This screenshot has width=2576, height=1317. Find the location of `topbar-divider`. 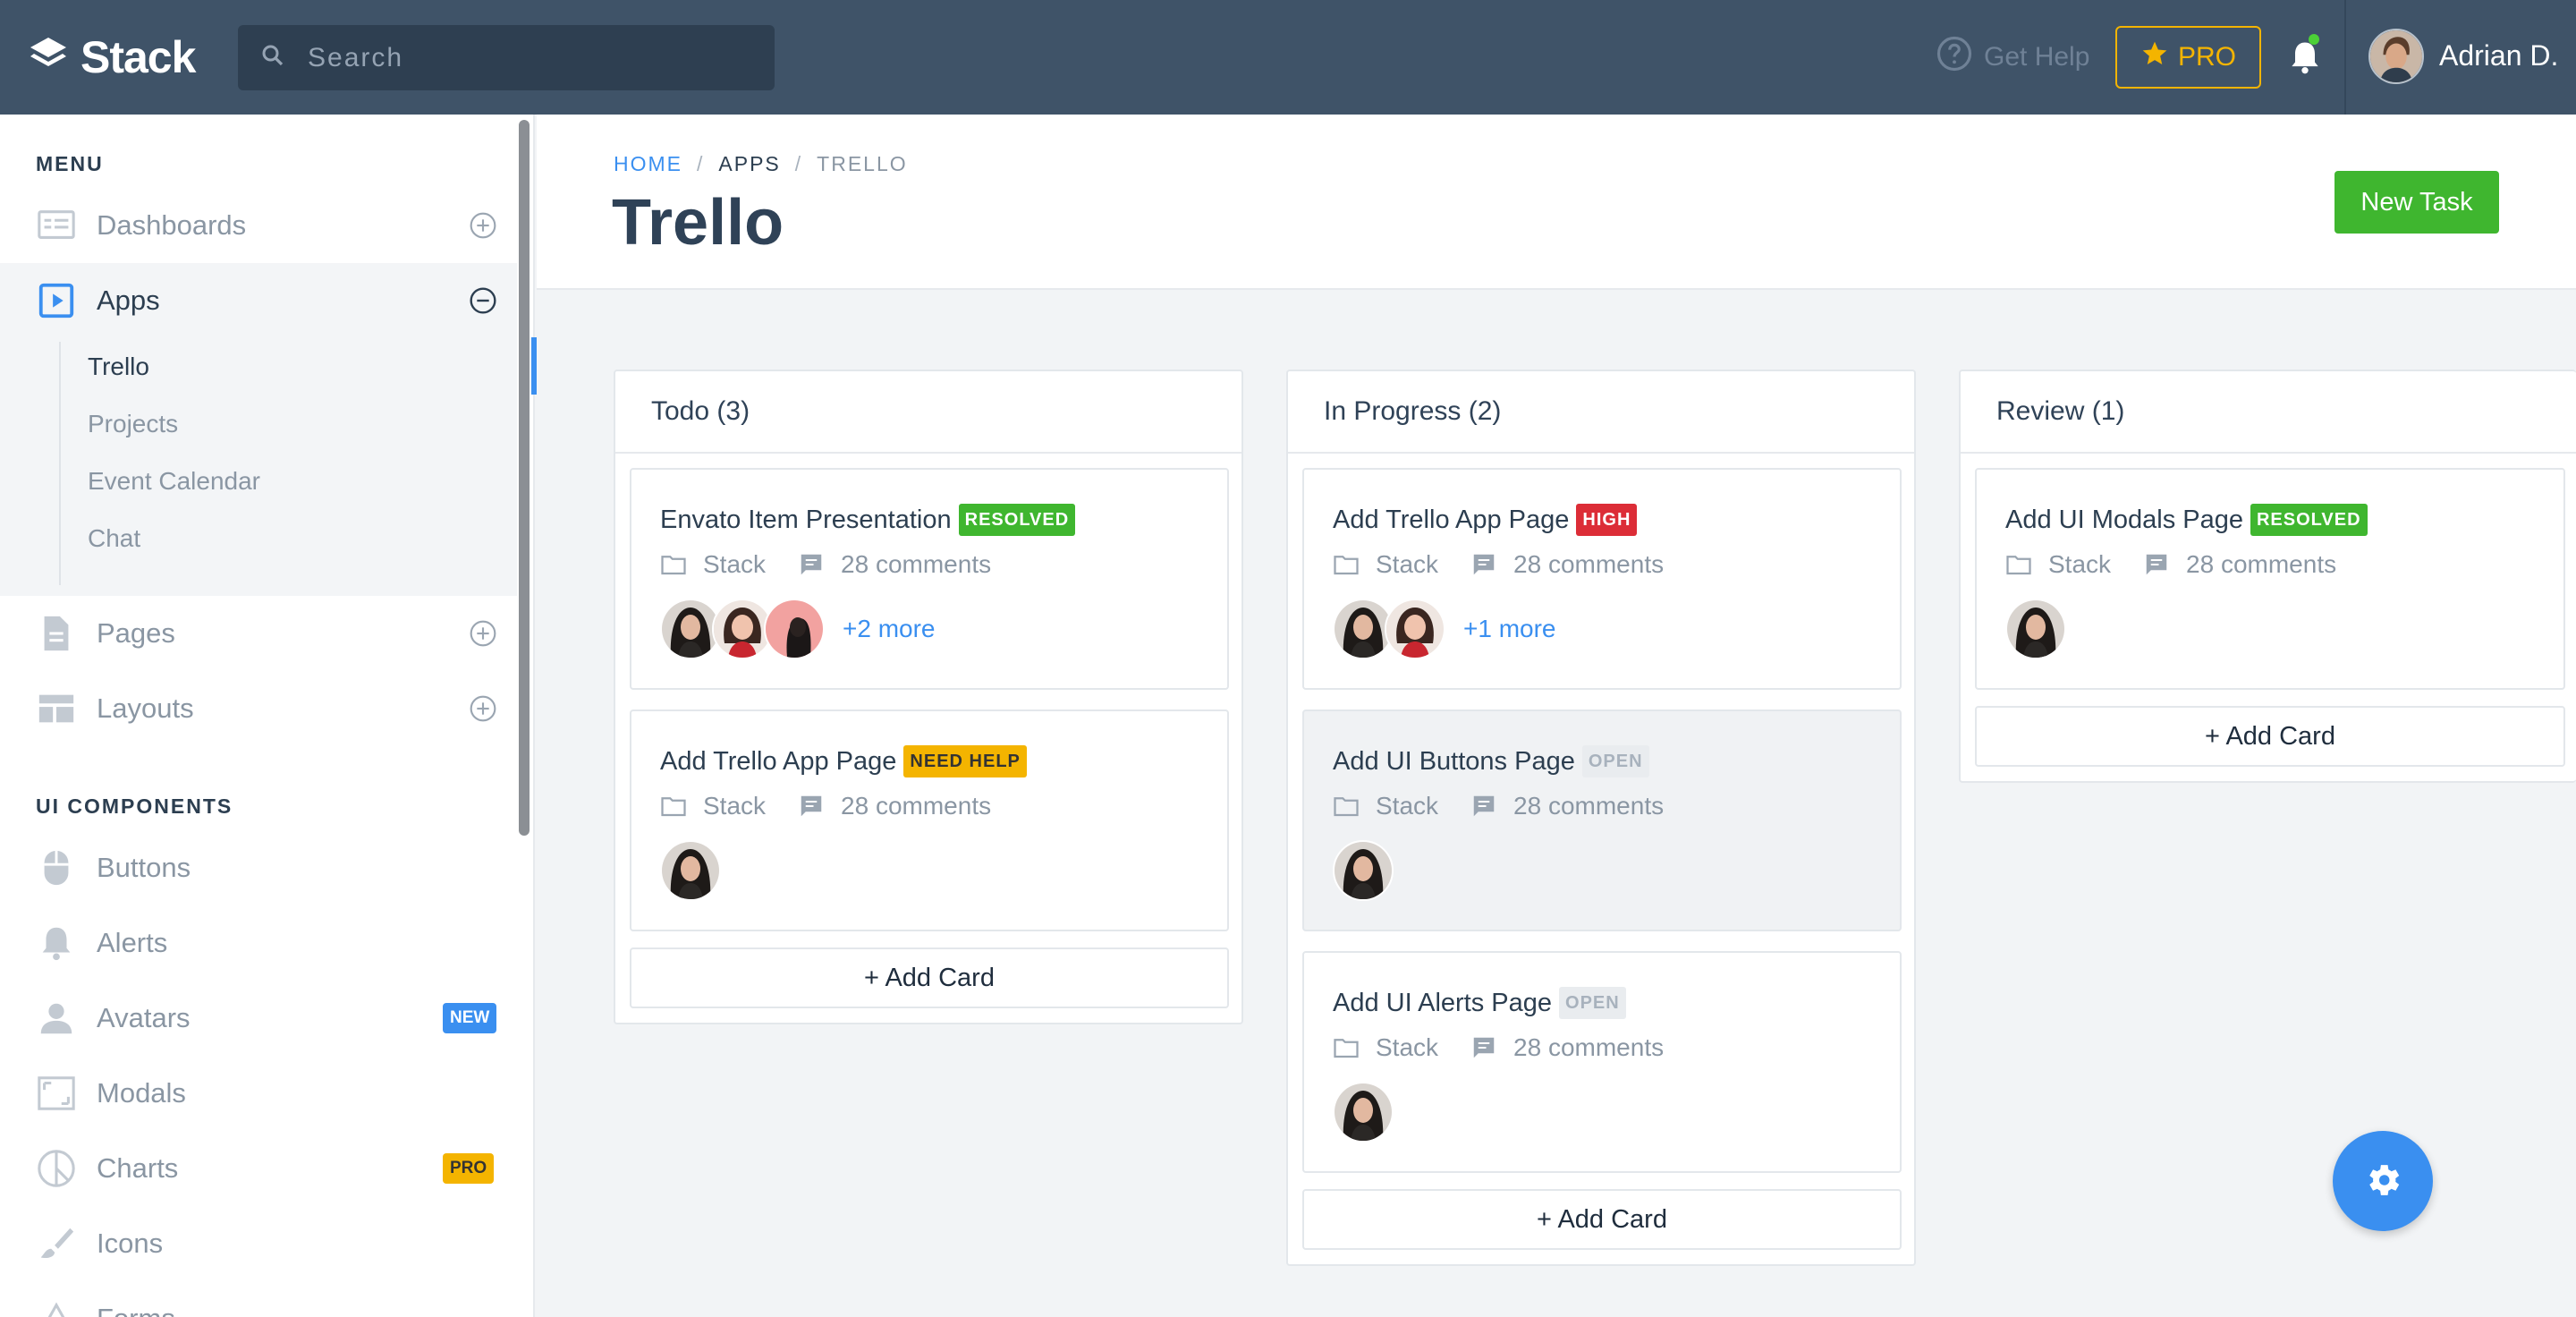

topbar-divider is located at coordinates (2345, 58).